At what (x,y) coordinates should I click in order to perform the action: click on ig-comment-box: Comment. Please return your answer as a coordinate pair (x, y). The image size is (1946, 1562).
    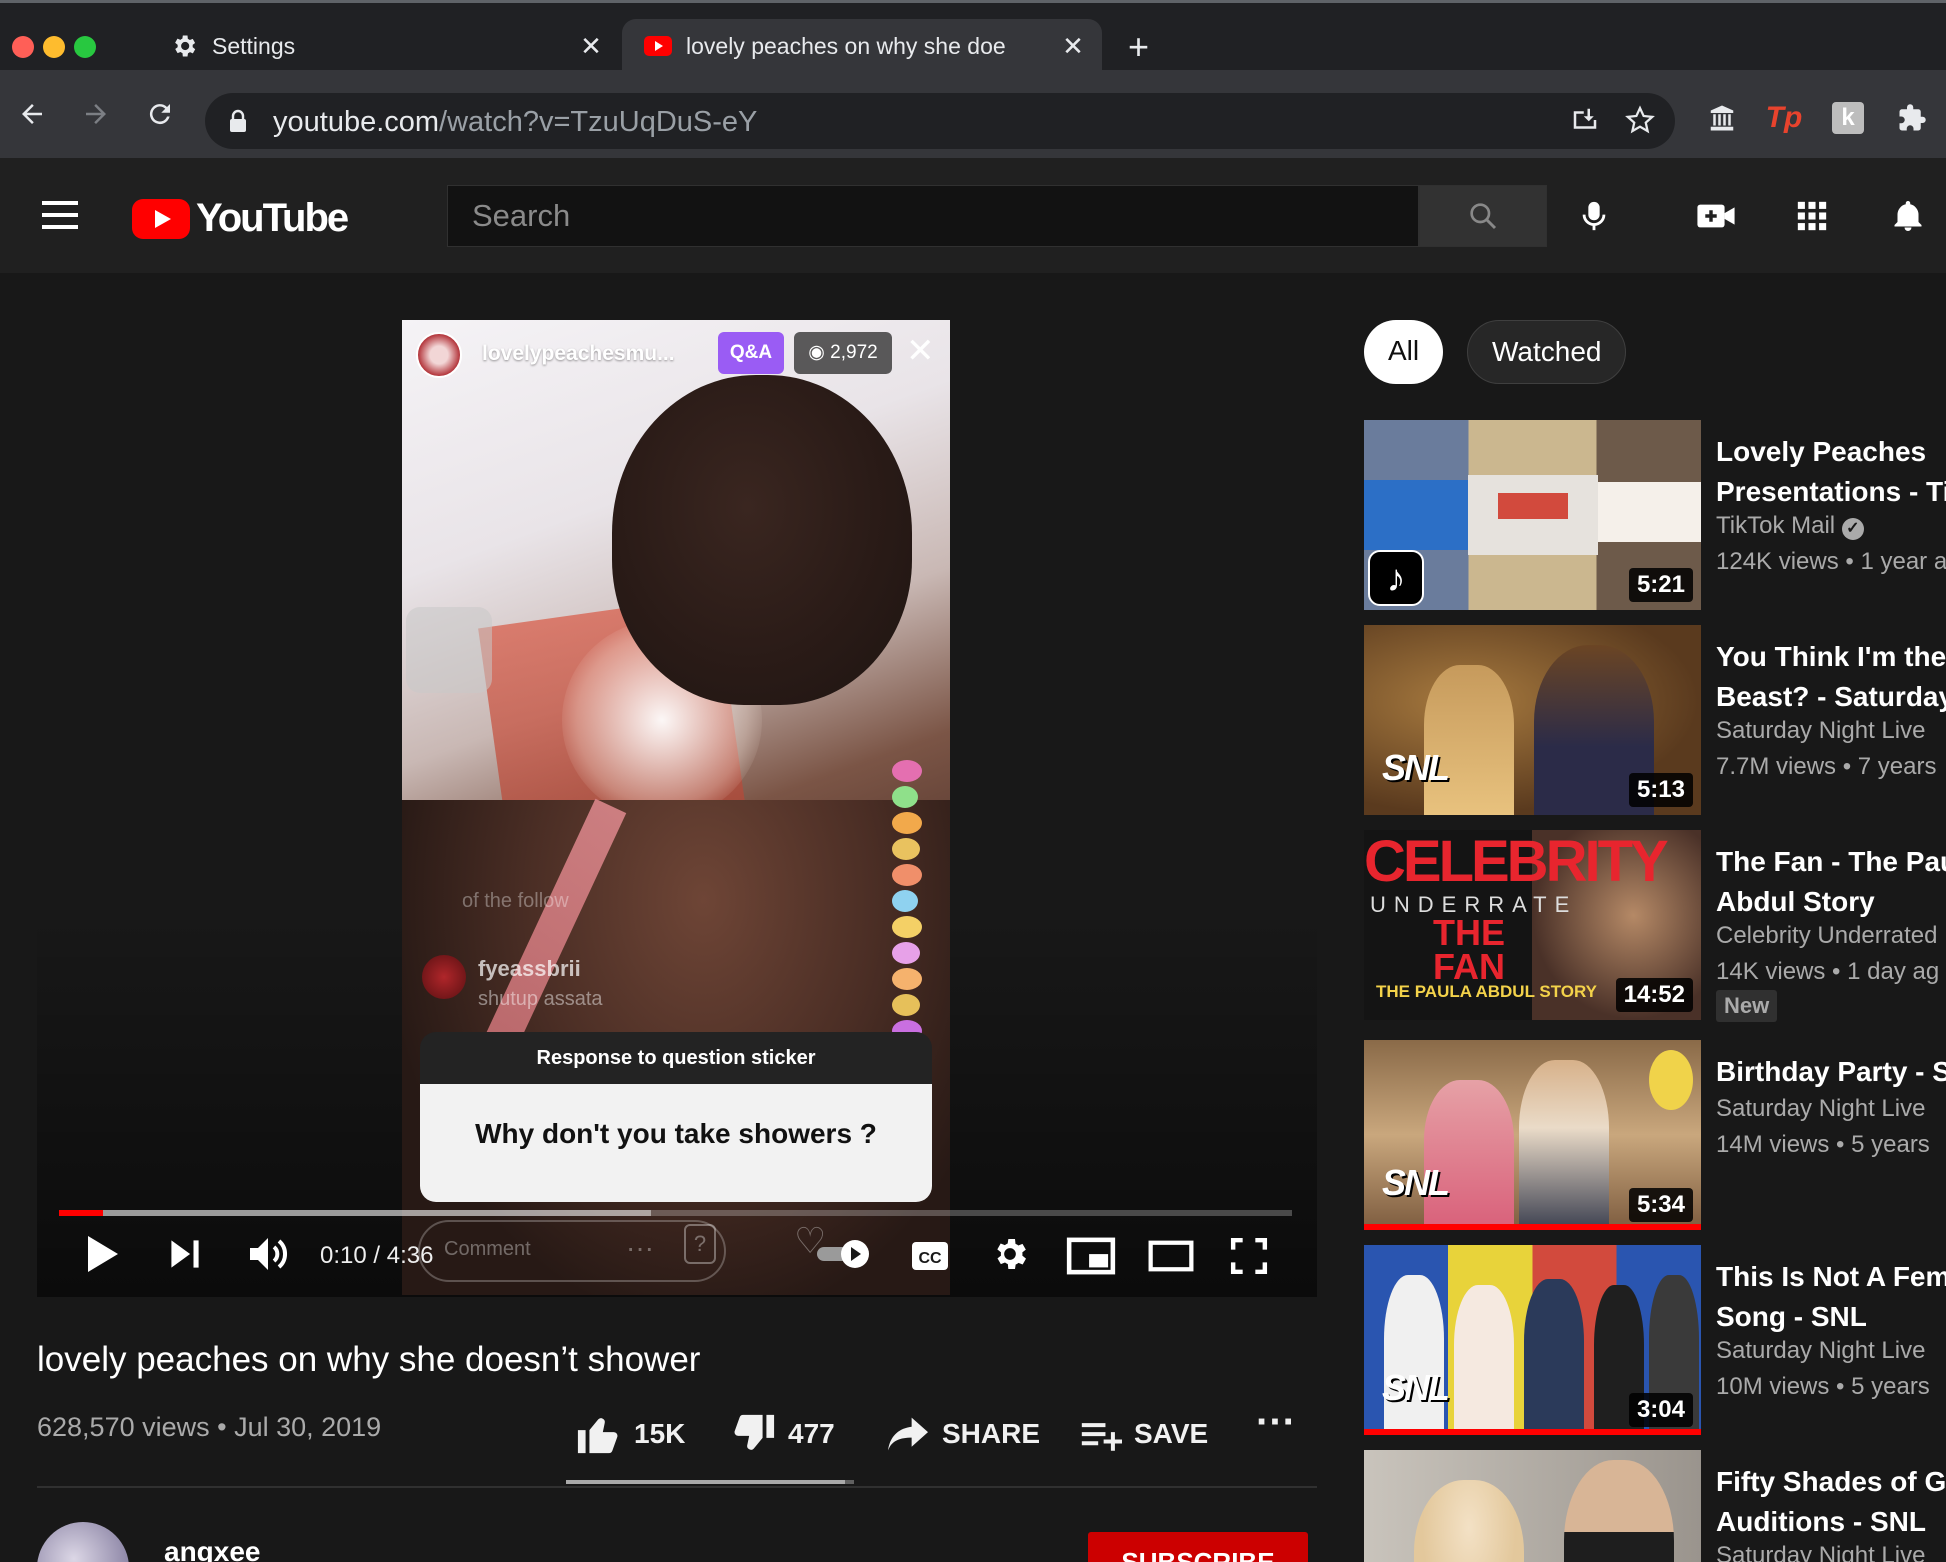
    Looking at the image, I should click on (572, 1251).